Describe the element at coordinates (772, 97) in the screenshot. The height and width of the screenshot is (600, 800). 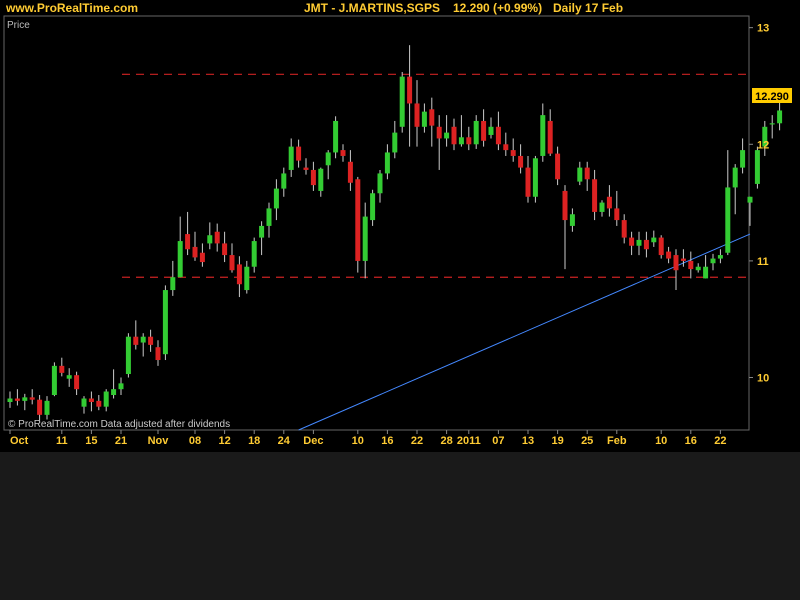
I see `last-price-value: 12.290` at that location.